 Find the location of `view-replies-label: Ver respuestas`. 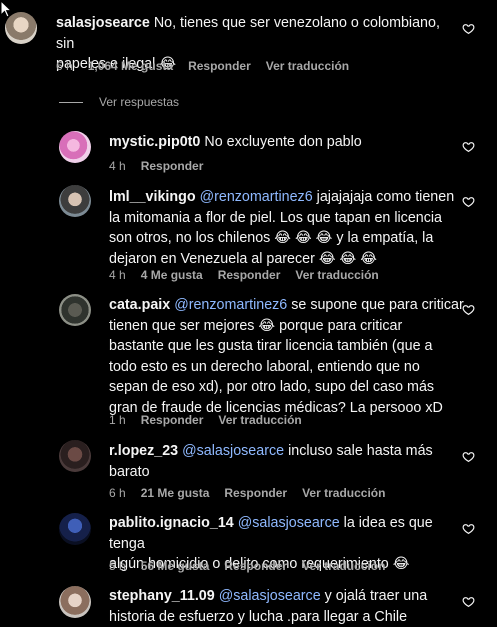

view-replies-label: Ver respuestas is located at coordinates (139, 102).